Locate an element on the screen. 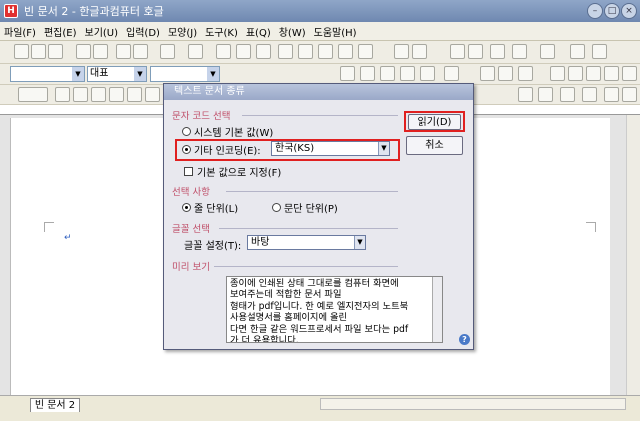 The width and height of the screenshot is (640, 421). fax-icon is located at coordinates (140, 51).